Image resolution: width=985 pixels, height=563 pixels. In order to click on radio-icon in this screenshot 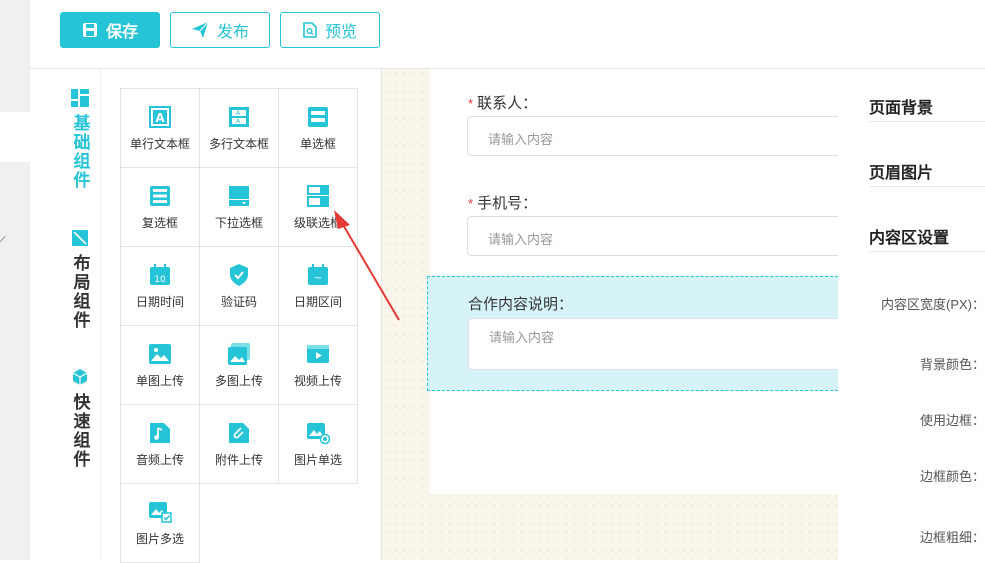, I will do `click(318, 116)`.